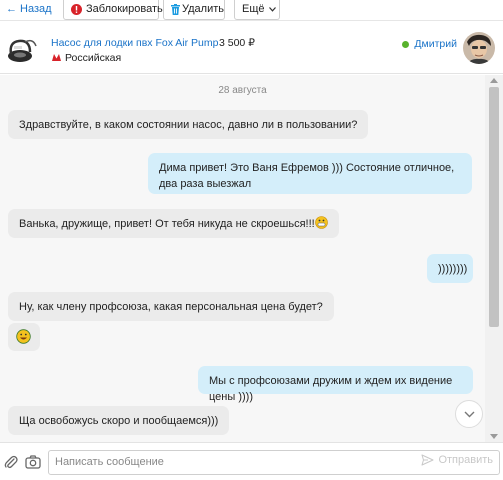  I want to click on incoming-message, so click(24, 337).